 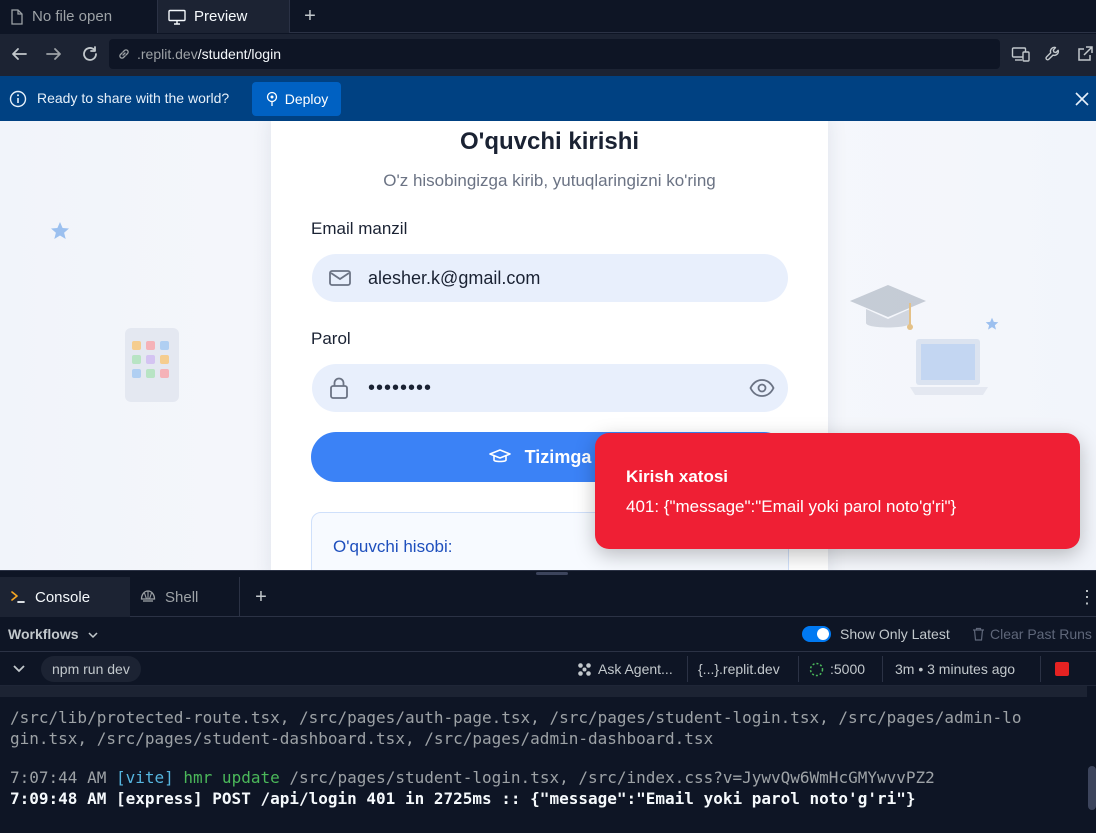 What do you see at coordinates (550, 278) in the screenshot?
I see `email-field: alesher.k@gmail.com` at bounding box center [550, 278].